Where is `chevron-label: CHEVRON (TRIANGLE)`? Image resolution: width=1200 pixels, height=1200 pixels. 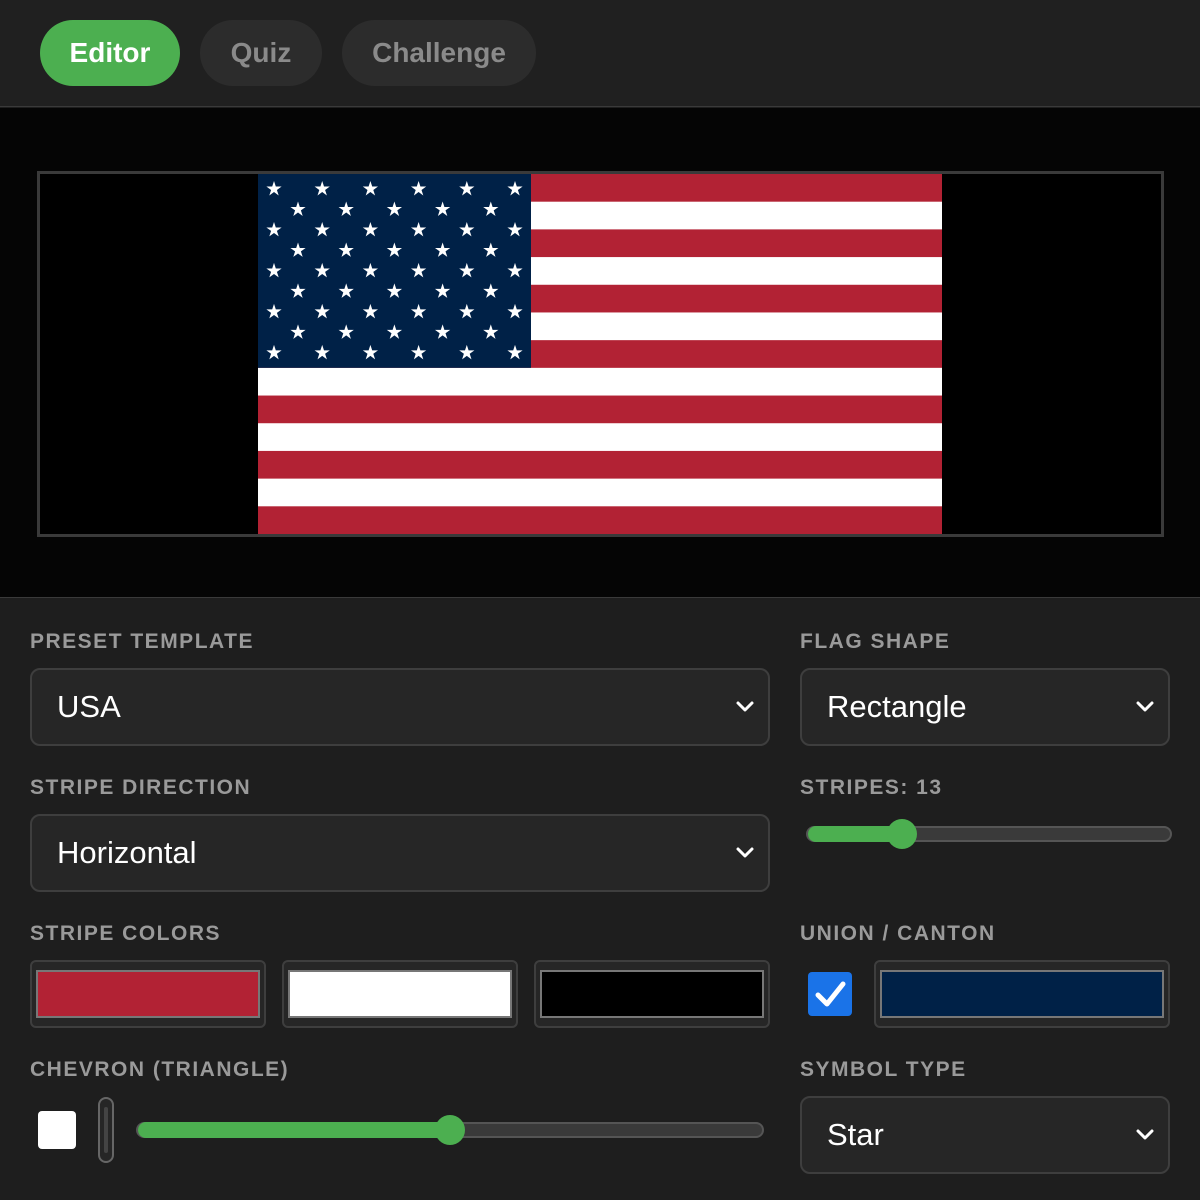
chevron-label: CHEVRON (TRIANGLE) is located at coordinates (160, 1069).